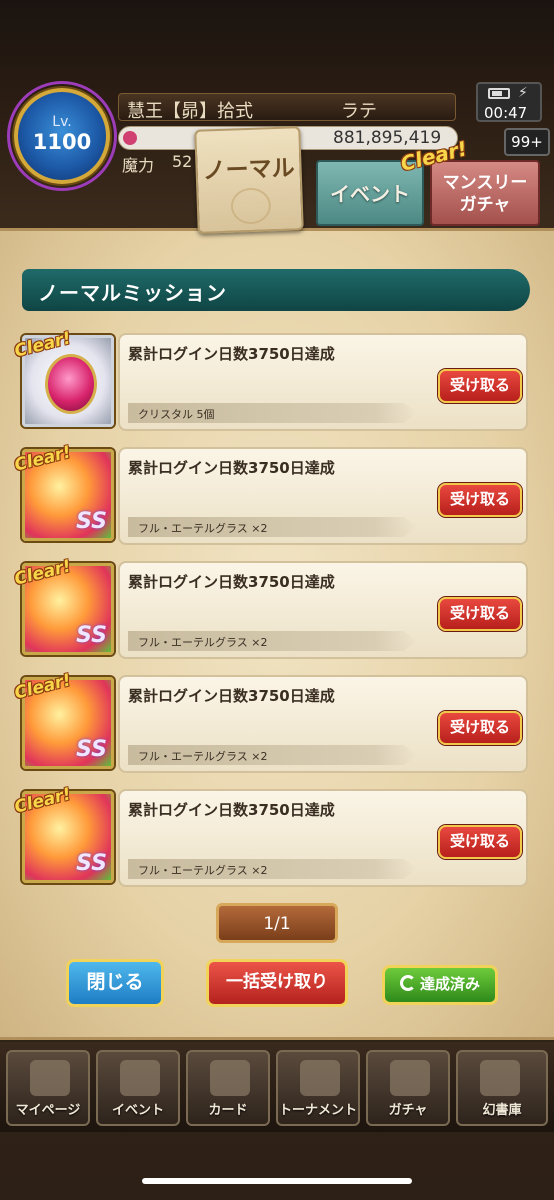 This screenshot has width=554, height=1200. What do you see at coordinates (48, 1110) in the screenshot?
I see `nav-label: マイページ` at bounding box center [48, 1110].